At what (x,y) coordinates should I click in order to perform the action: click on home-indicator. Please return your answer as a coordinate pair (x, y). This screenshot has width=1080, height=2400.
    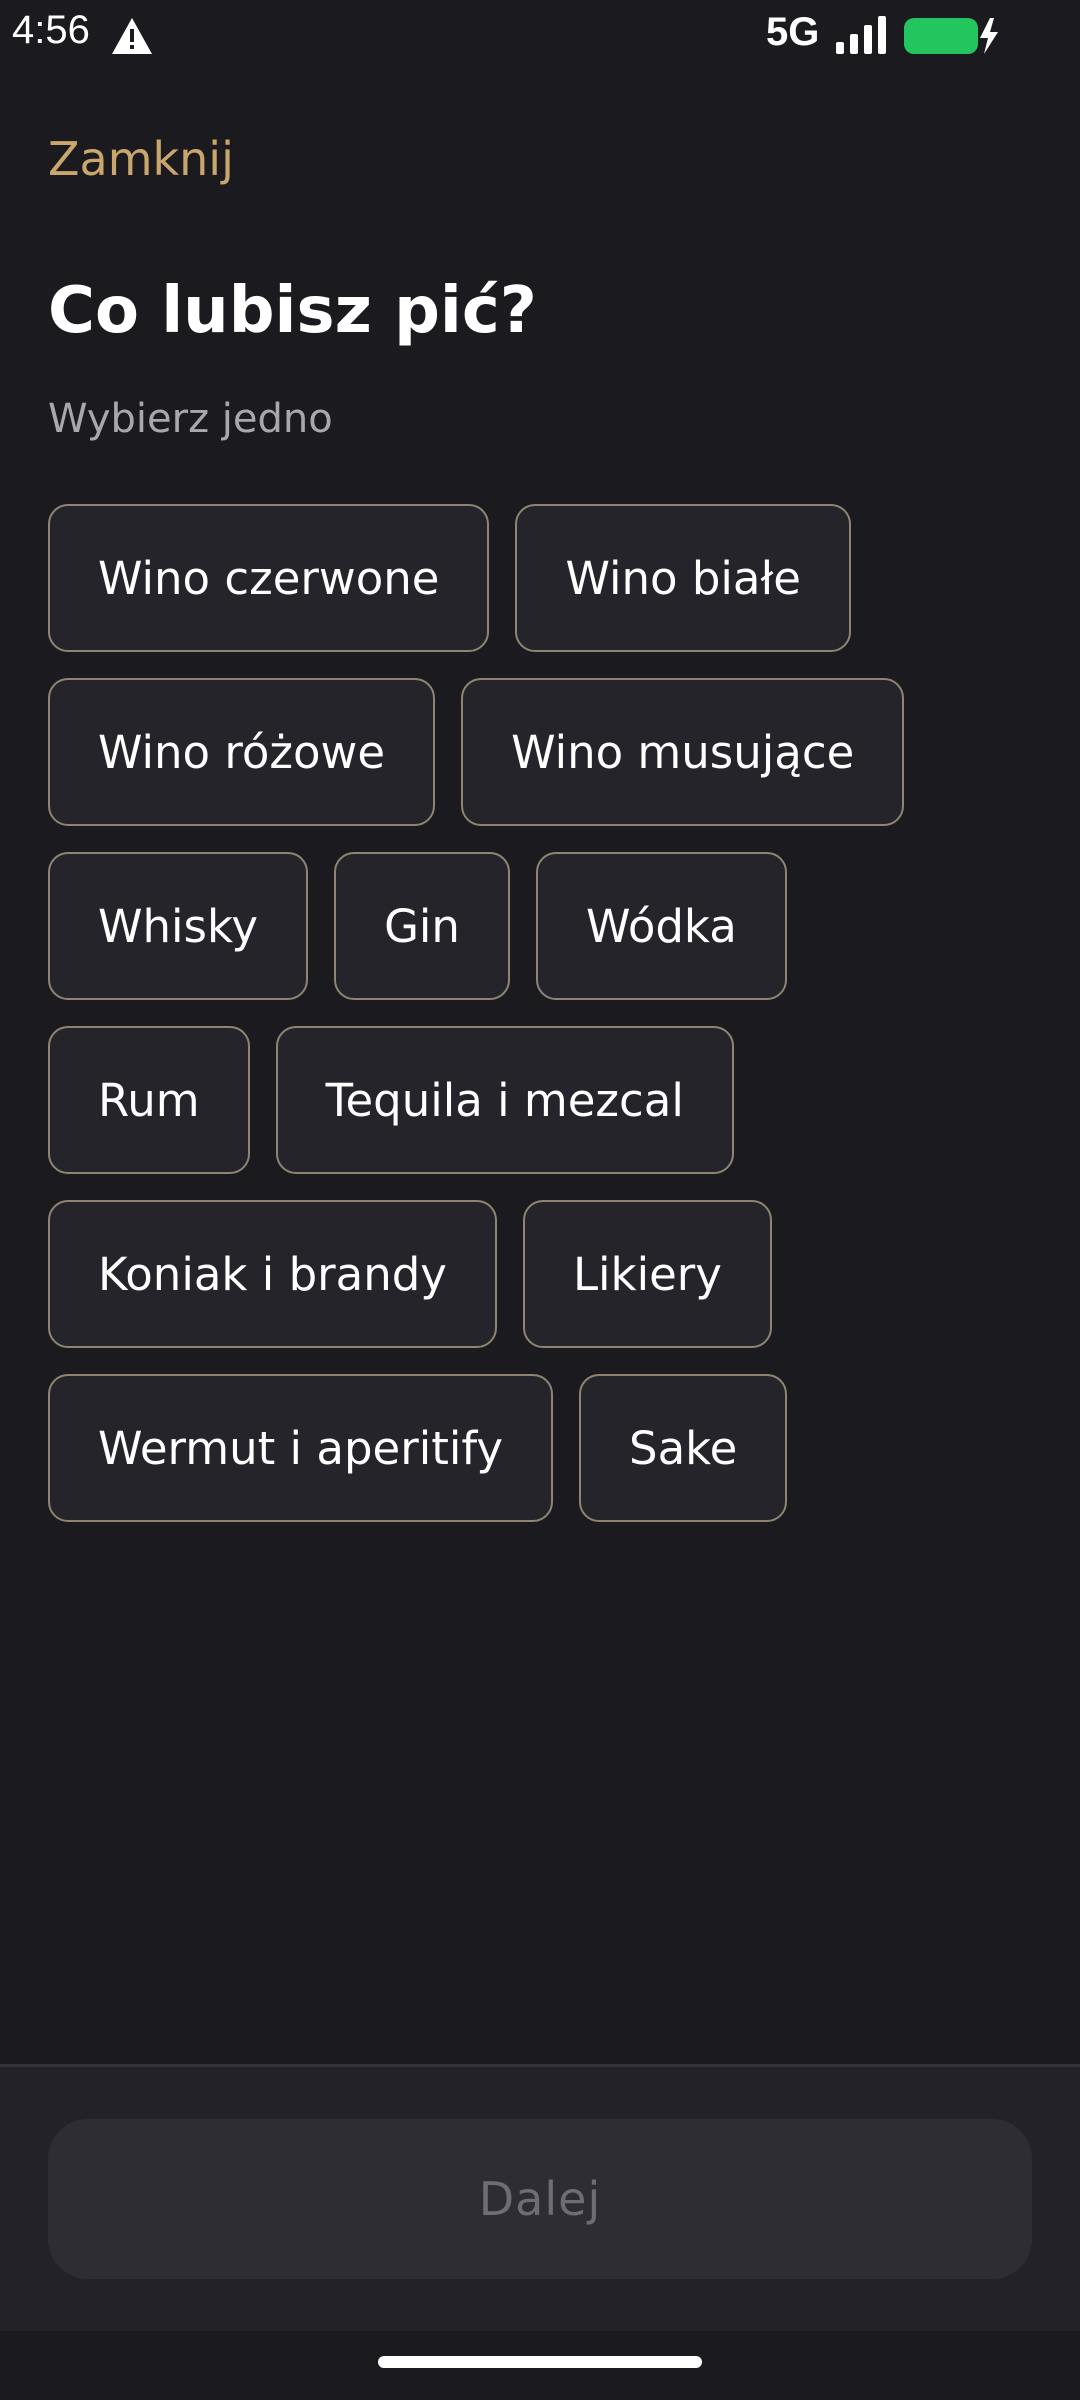
    Looking at the image, I should click on (540, 2362).